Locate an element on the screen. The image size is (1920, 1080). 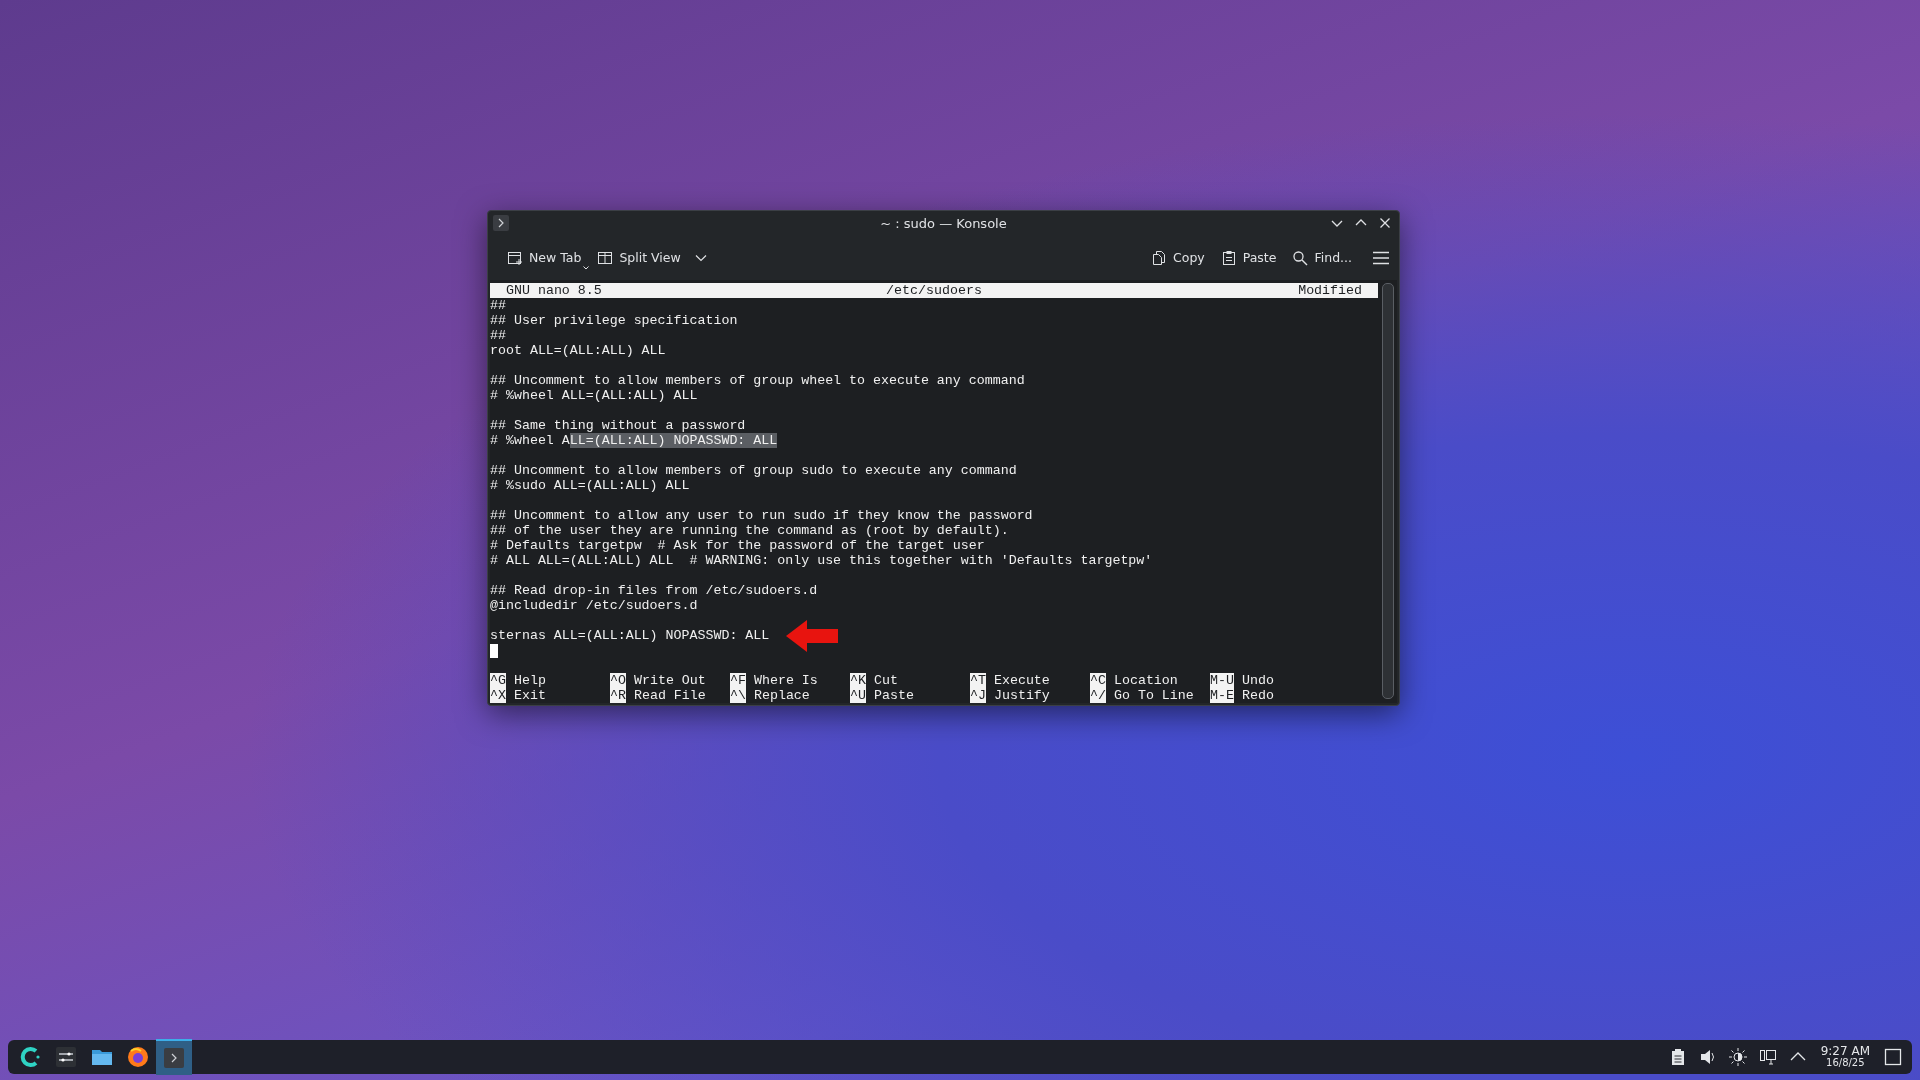
paste-button: Paste is located at coordinates (1248, 257).